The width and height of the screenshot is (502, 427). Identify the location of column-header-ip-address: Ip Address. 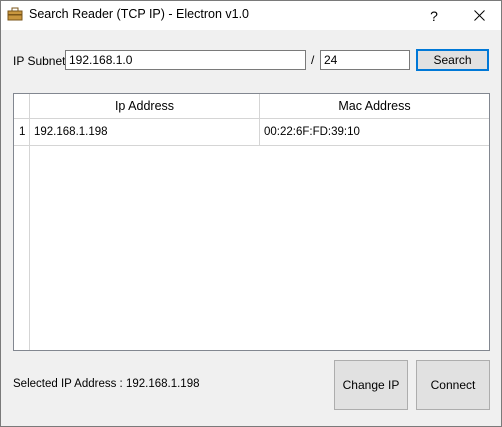
(145, 106).